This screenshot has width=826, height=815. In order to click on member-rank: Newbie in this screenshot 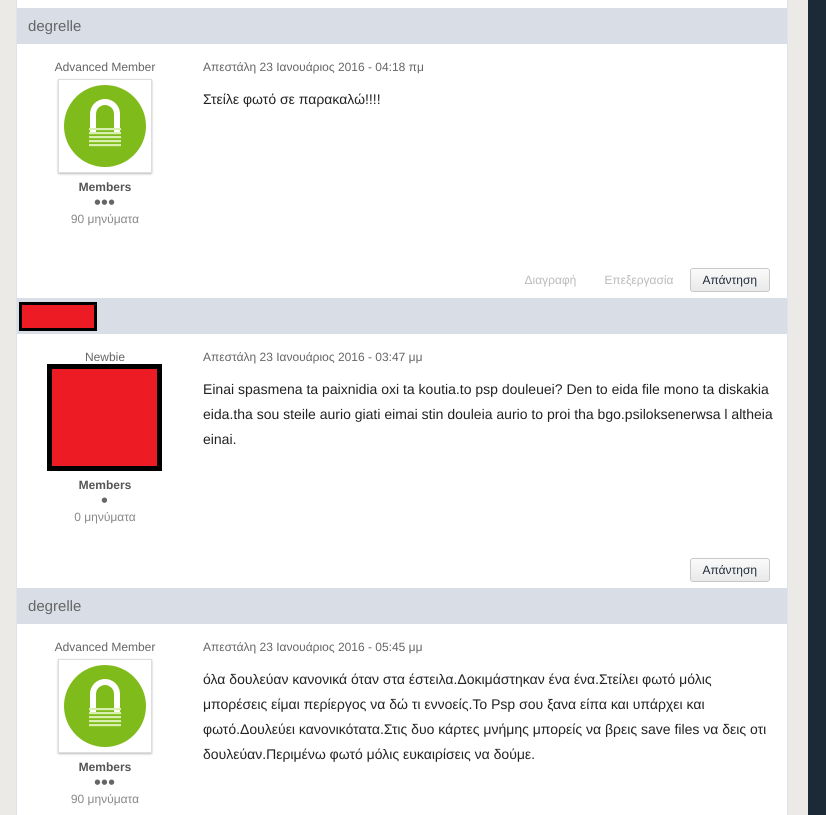, I will do `click(104, 357)`.